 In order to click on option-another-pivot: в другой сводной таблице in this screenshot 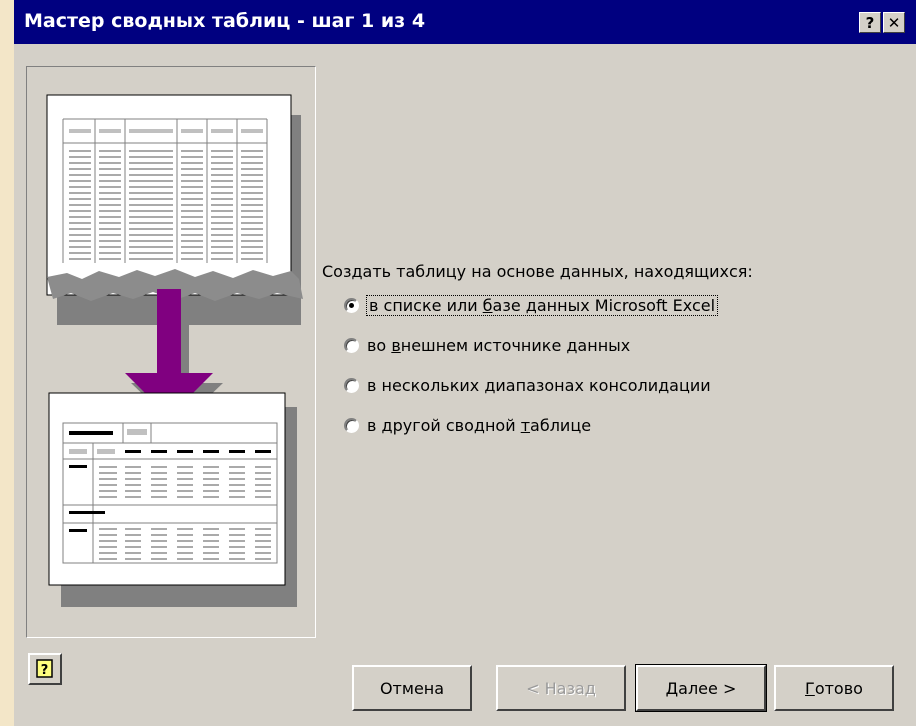, I will do `click(467, 425)`.